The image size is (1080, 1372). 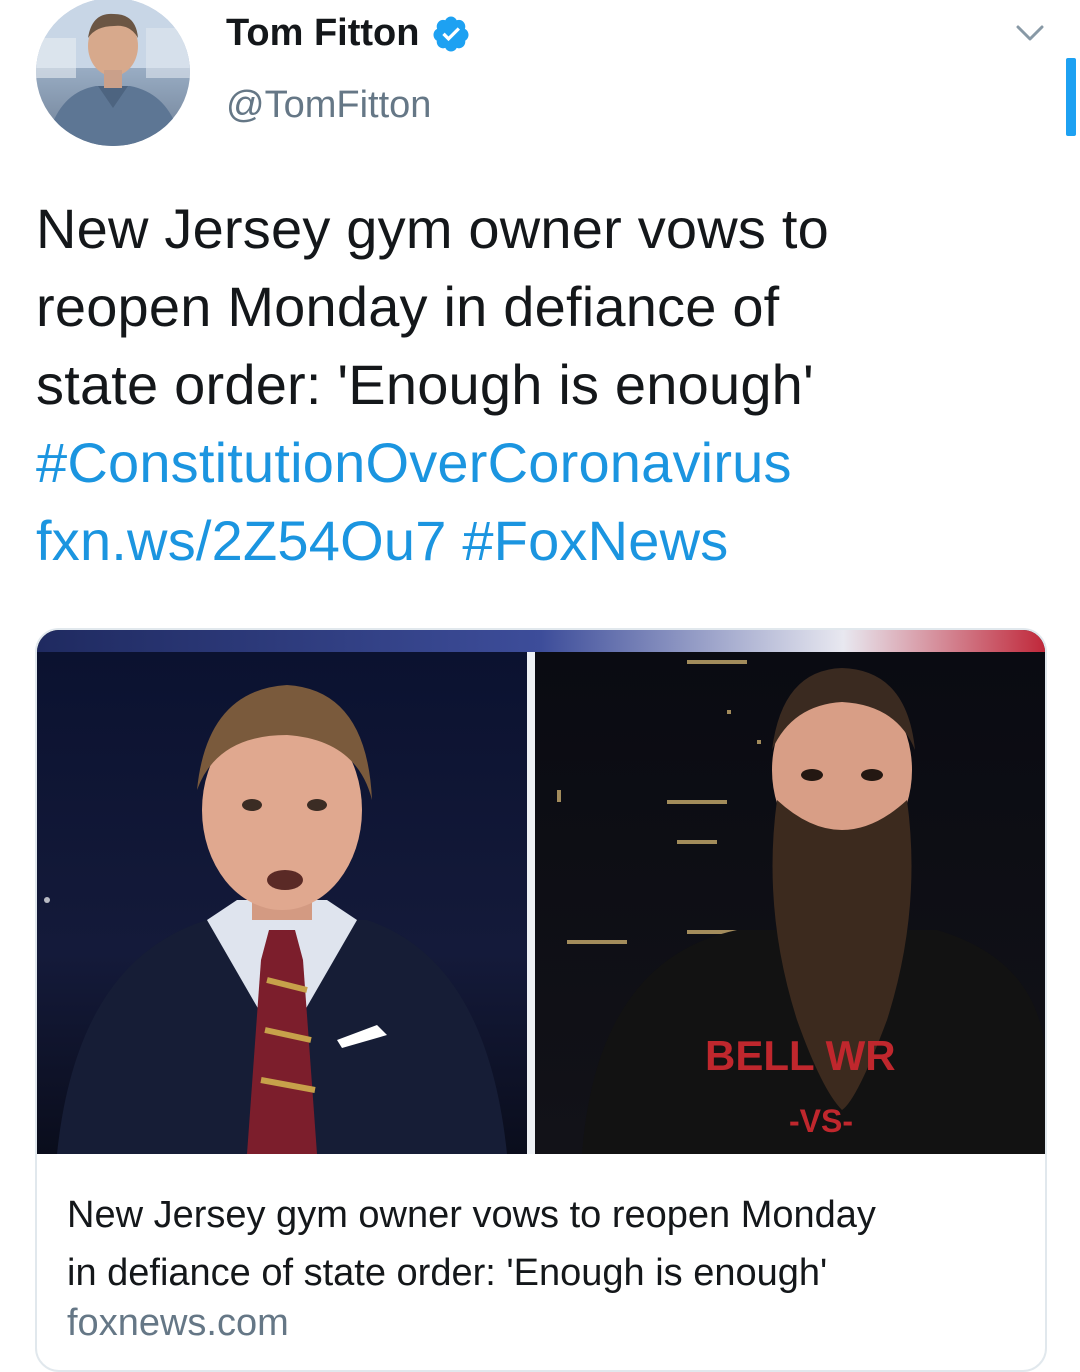 What do you see at coordinates (322, 33) in the screenshot?
I see `author-name: Tom Fitton` at bounding box center [322, 33].